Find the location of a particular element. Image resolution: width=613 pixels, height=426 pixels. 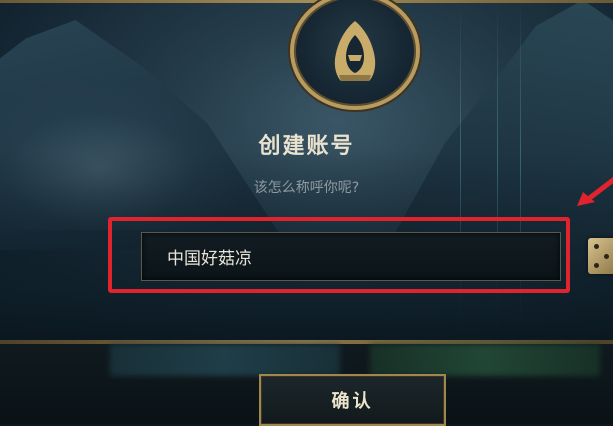

red-arrow-annotation is located at coordinates (595, 191).